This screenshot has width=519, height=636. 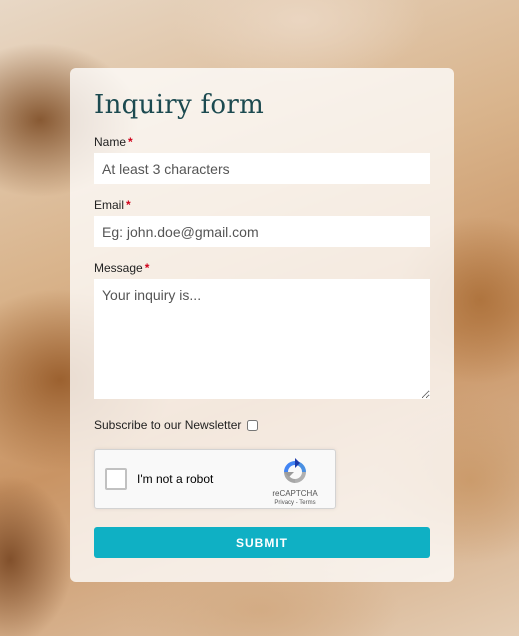 What do you see at coordinates (179, 105) in the screenshot?
I see `form-title: Inquiry form` at bounding box center [179, 105].